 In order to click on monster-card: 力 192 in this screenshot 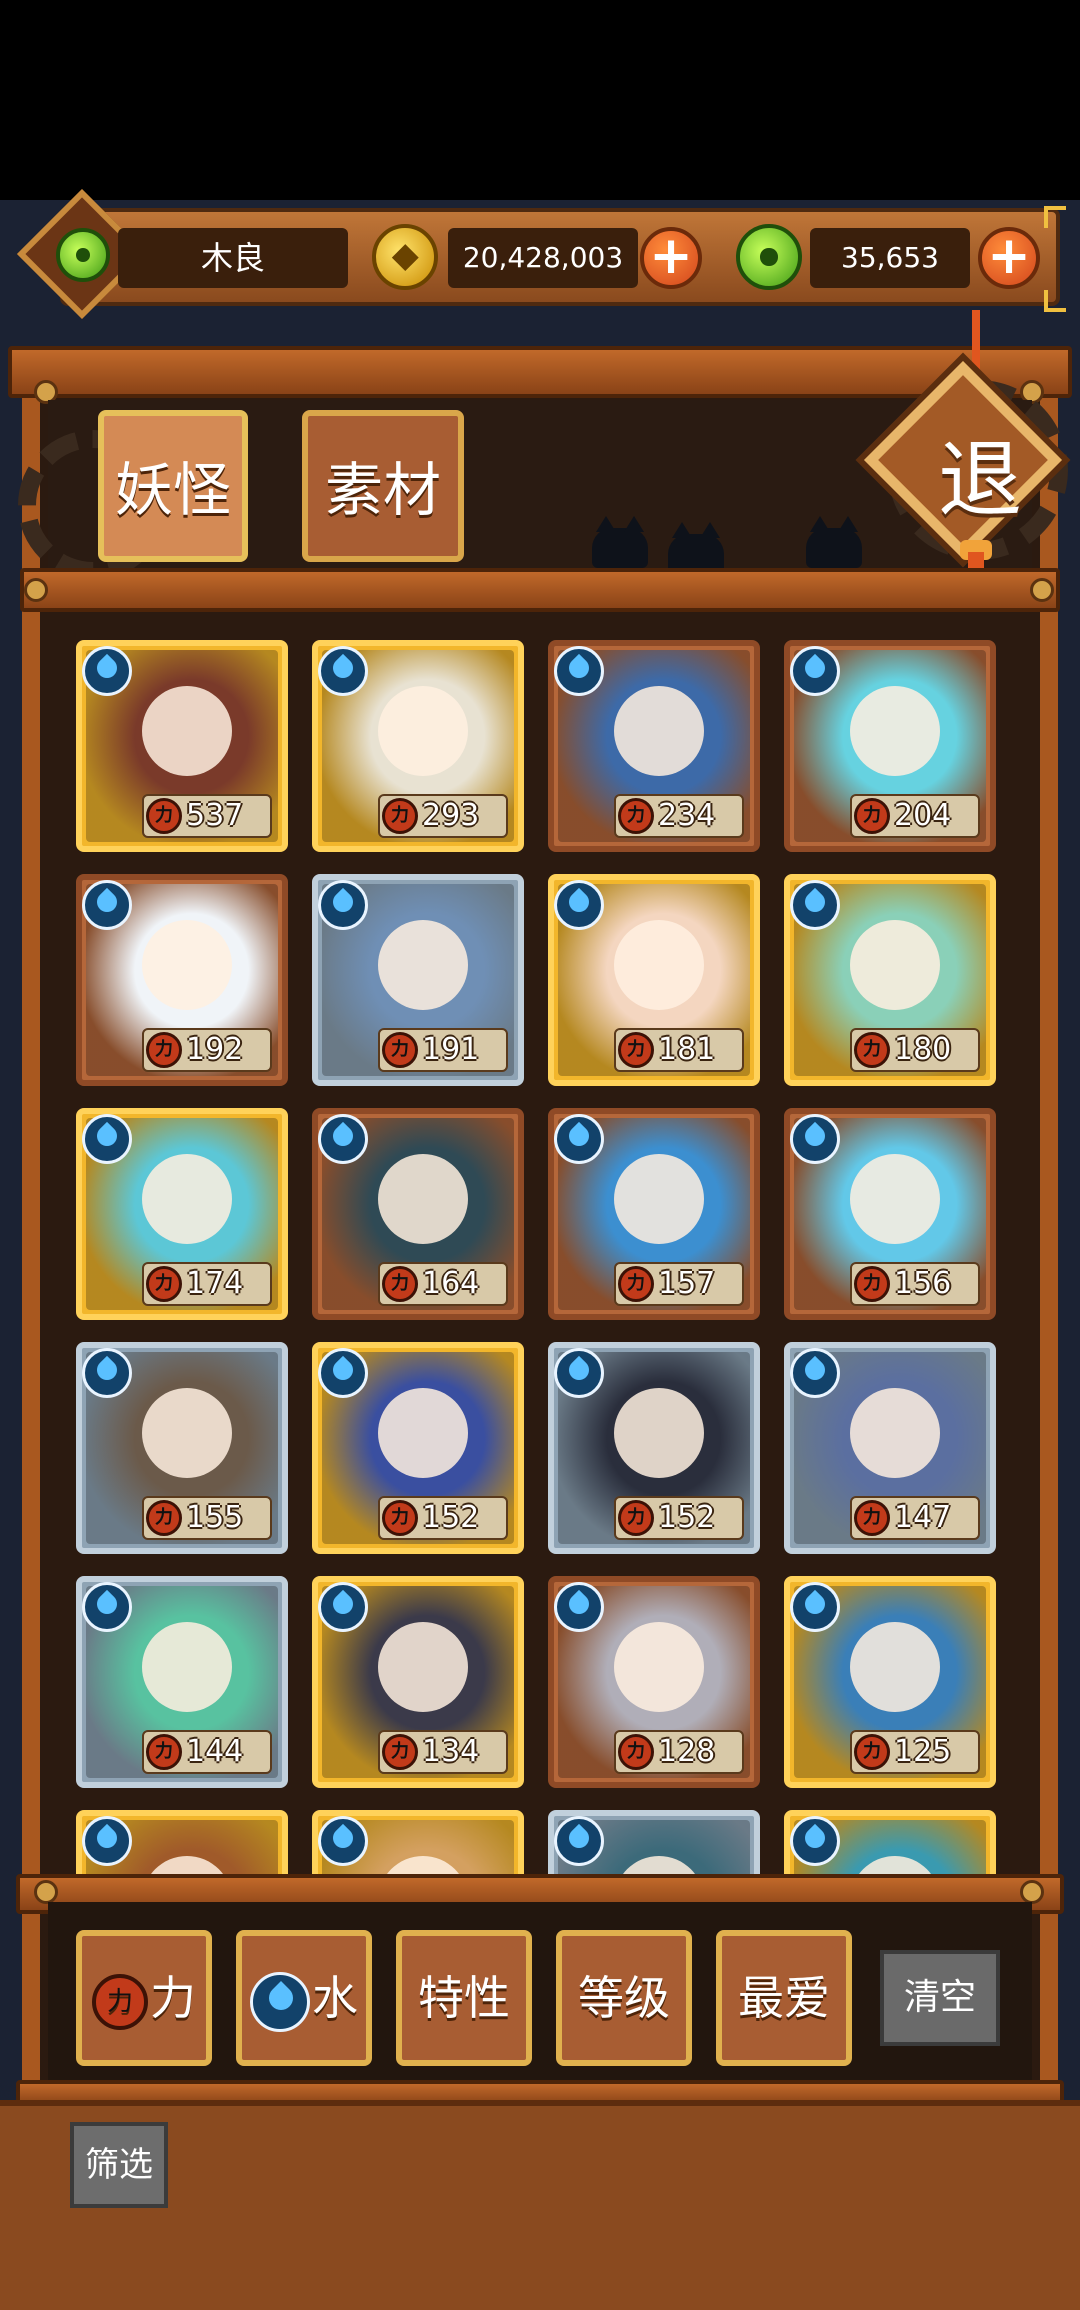, I will do `click(182, 980)`.